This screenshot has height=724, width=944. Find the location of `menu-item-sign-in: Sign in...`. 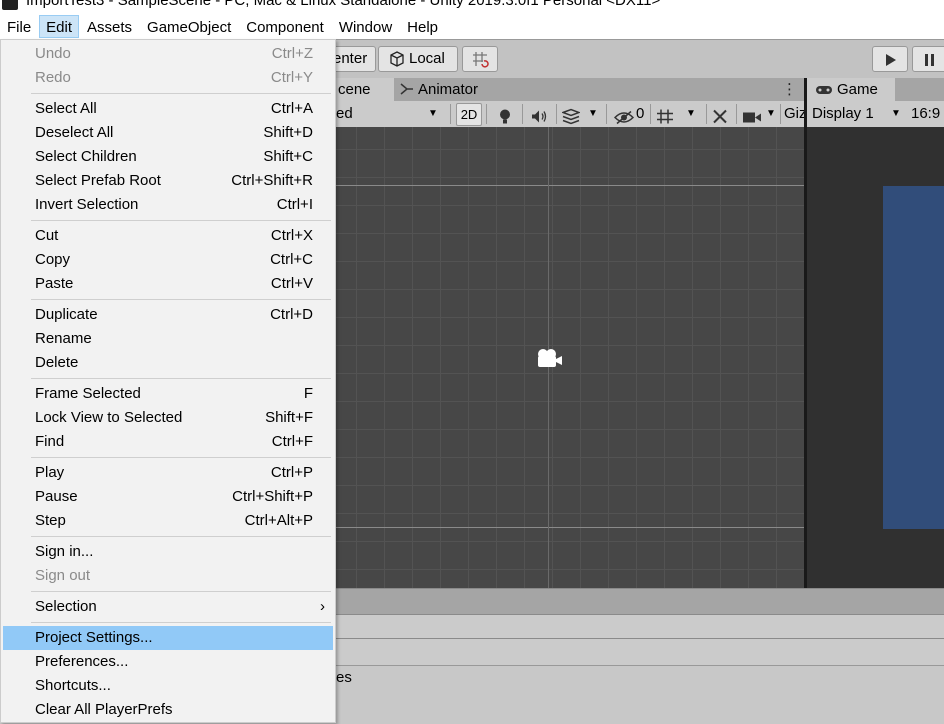

menu-item-sign-in: Sign in... is located at coordinates (168, 552).